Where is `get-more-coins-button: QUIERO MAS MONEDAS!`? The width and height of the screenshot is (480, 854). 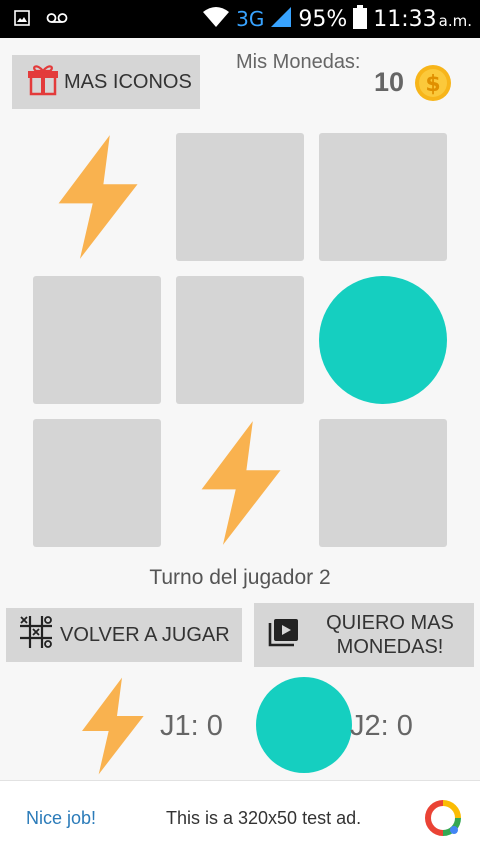
get-more-coins-button: QUIERO MAS MONEDAS! is located at coordinates (364, 635).